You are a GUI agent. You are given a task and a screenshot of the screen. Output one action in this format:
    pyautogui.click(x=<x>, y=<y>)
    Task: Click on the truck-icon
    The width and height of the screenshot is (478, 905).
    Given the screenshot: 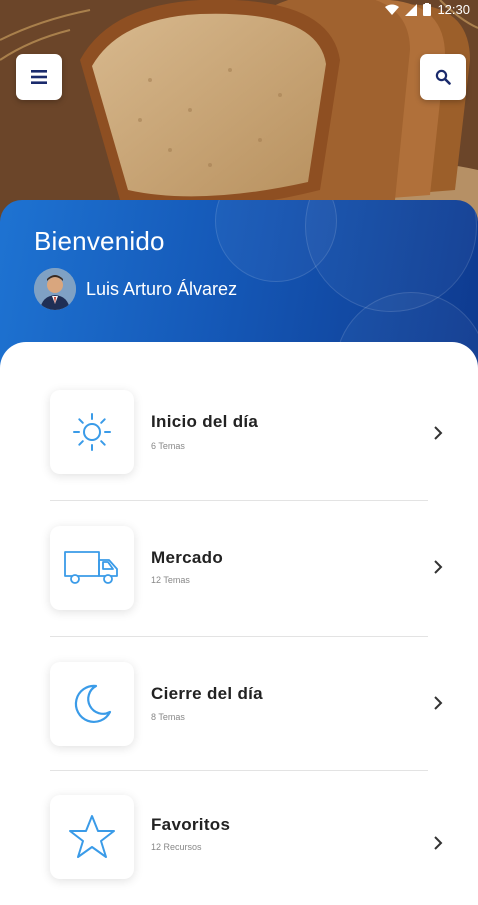 What is the action you would take?
    pyautogui.click(x=91, y=567)
    